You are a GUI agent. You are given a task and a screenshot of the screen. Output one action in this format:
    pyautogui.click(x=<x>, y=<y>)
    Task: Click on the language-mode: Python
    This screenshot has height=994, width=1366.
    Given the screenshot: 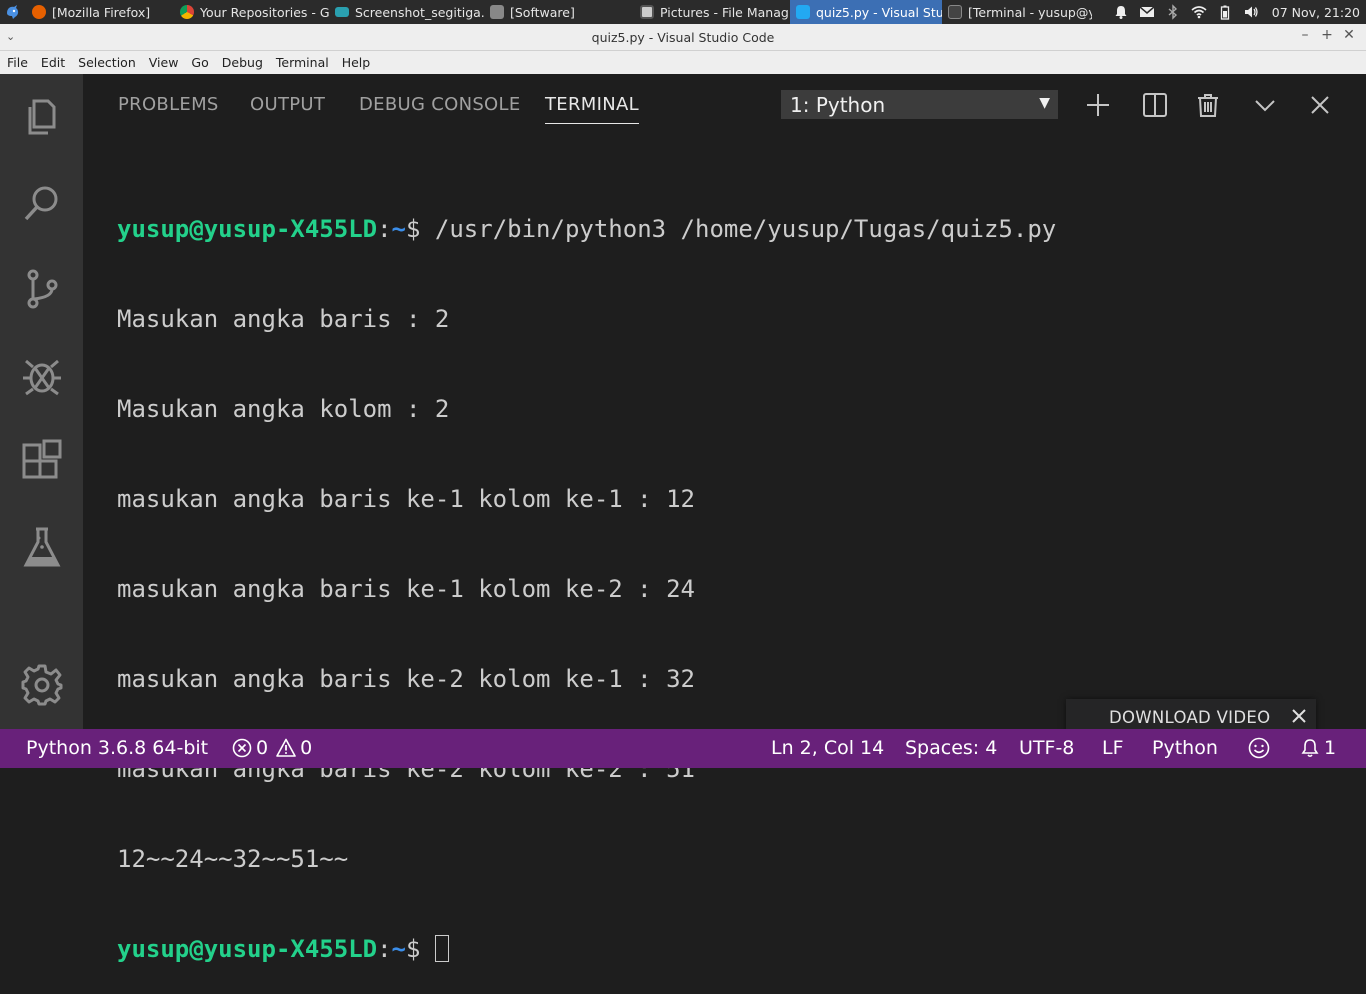 What is the action you would take?
    pyautogui.click(x=1185, y=748)
    